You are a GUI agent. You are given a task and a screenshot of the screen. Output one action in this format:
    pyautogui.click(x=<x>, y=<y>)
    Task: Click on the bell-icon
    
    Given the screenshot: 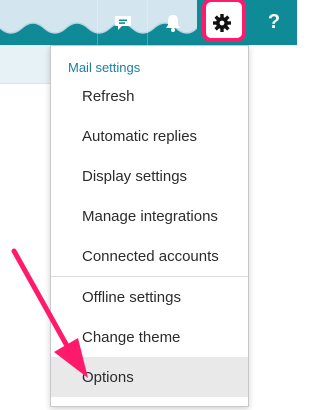 What is the action you would take?
    pyautogui.click(x=173, y=23)
    